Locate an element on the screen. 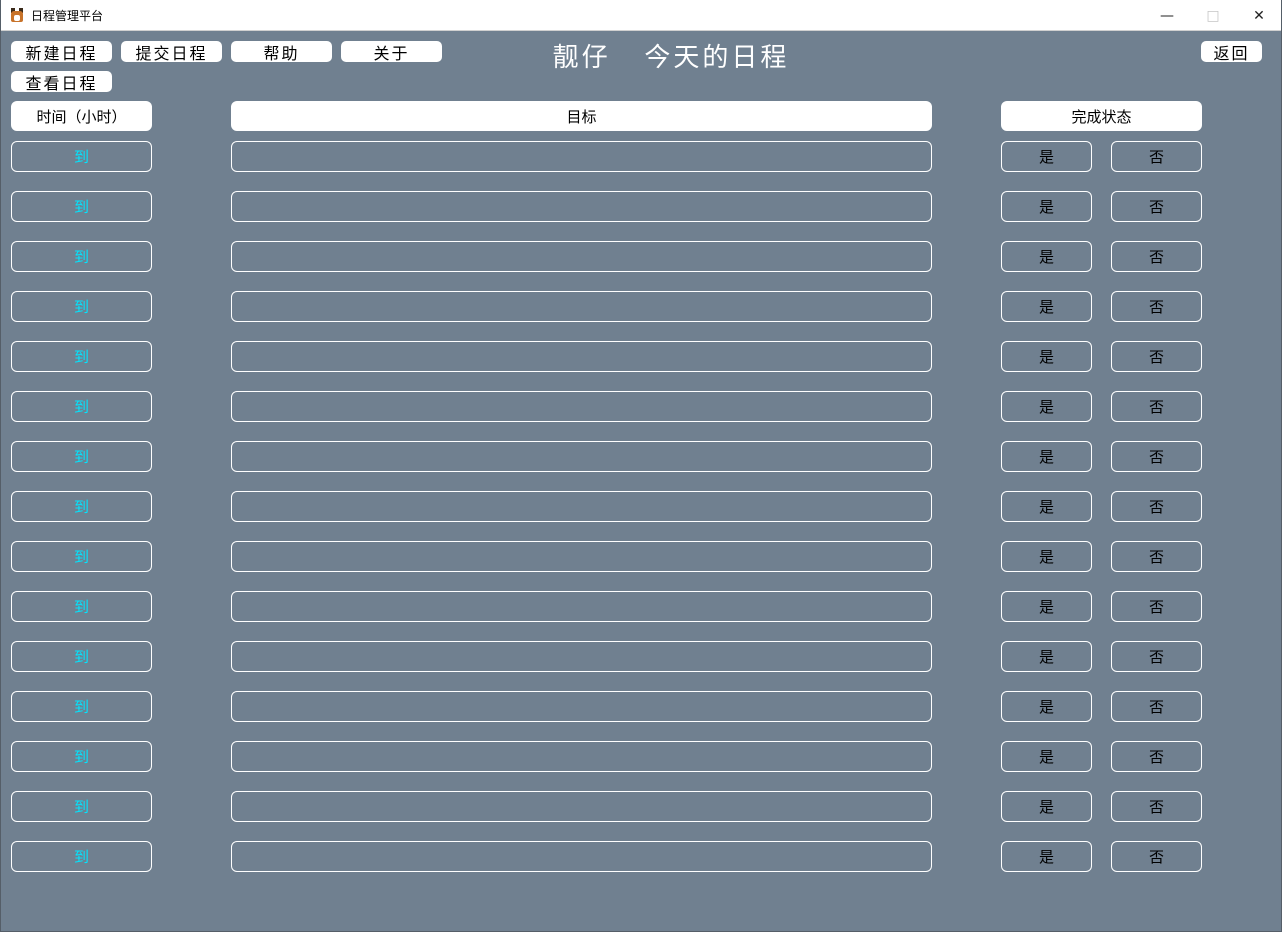  submit-schedule-button: 提交日程 is located at coordinates (171, 52).